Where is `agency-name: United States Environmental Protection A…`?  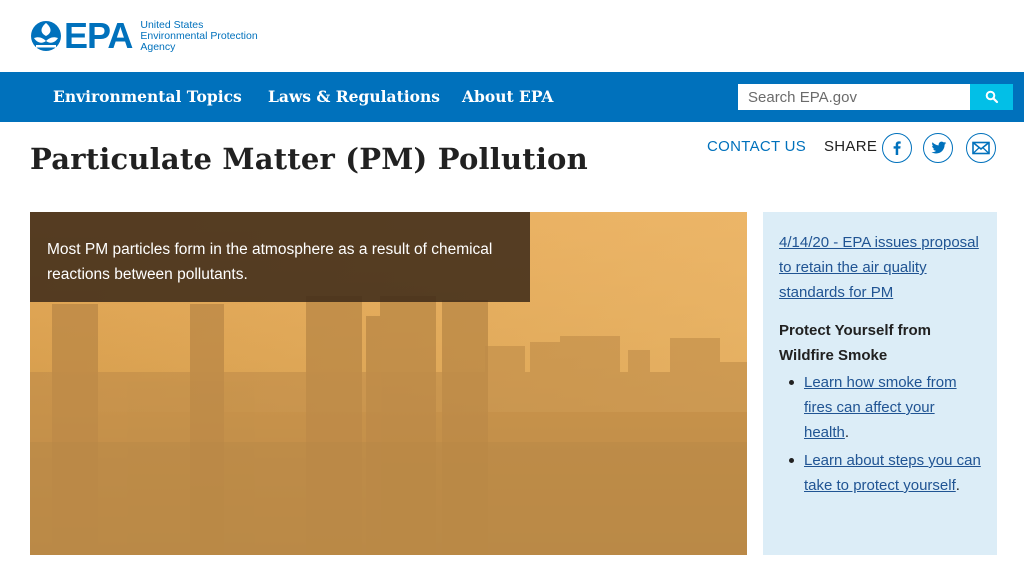 agency-name: United States Environmental Protection A… is located at coordinates (199, 35).